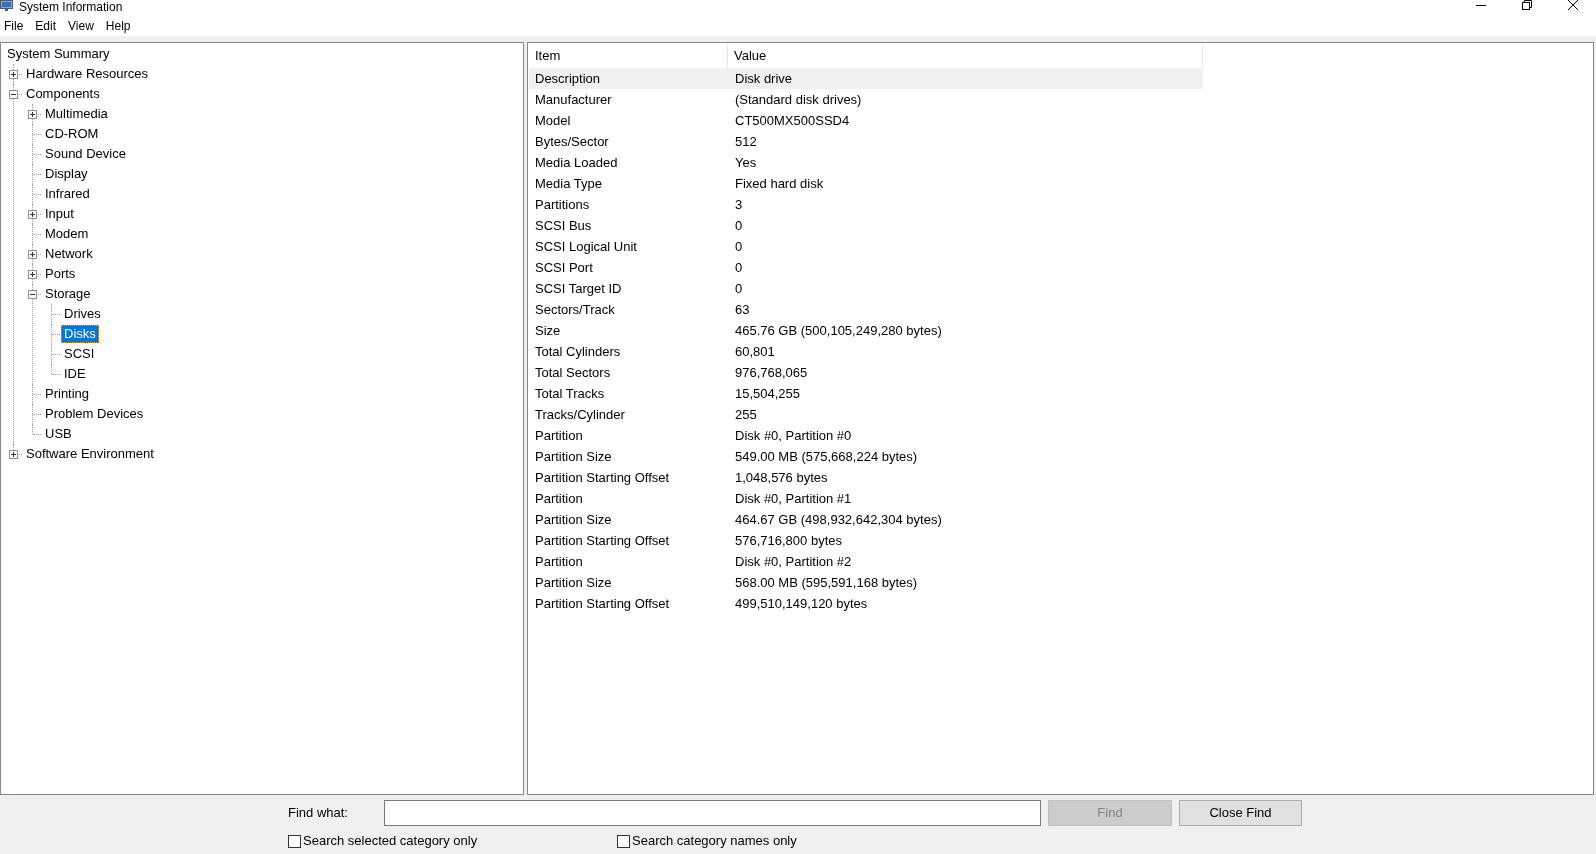  Describe the element at coordinates (87, 74) in the screenshot. I see `tree-item: Hardware Resources` at that location.